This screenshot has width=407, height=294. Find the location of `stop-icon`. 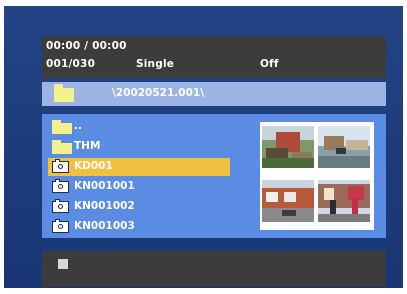

stop-icon is located at coordinates (63, 264).